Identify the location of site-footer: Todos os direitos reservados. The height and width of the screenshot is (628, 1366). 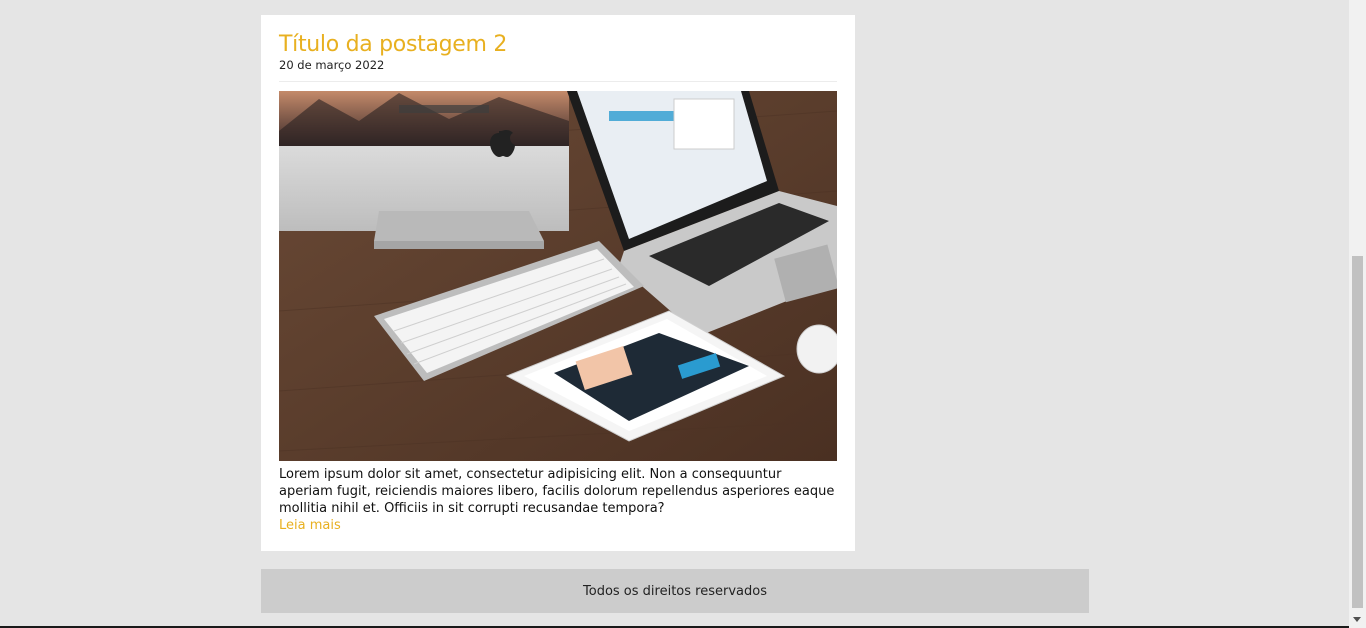
(675, 591).